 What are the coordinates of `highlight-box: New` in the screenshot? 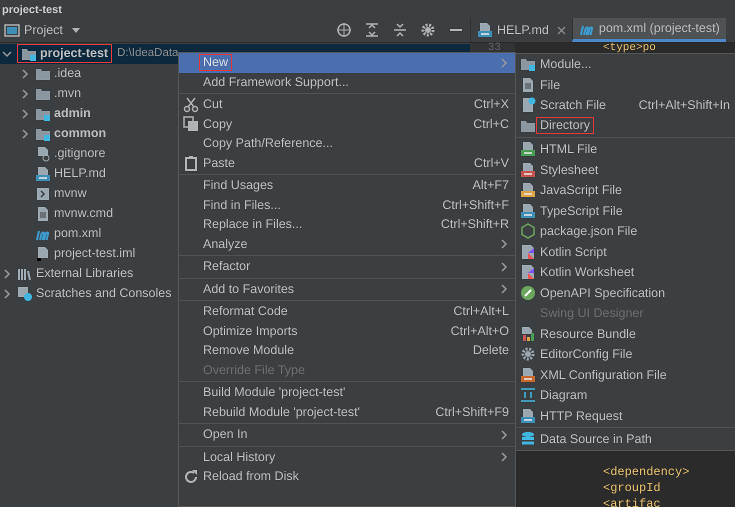 It's located at (215, 63).